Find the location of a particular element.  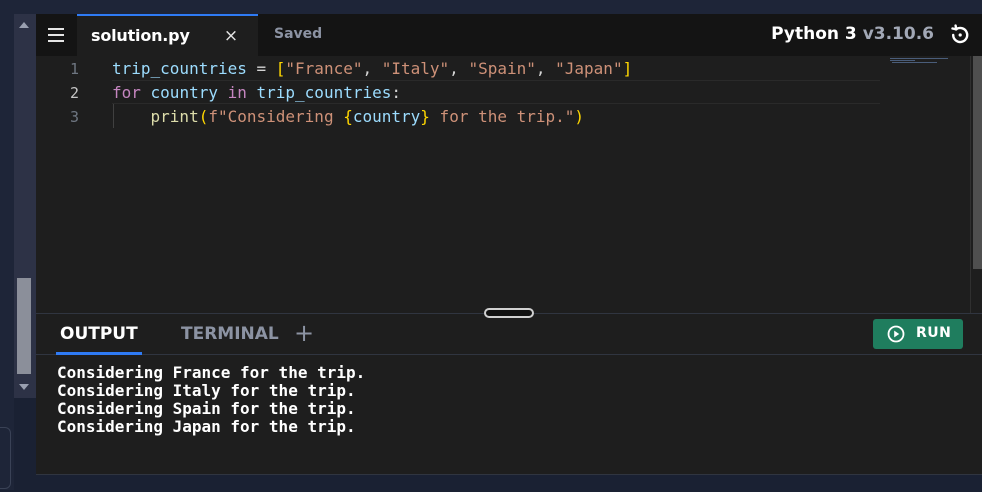

code-line: for country in trip_countries: is located at coordinates (256, 93).